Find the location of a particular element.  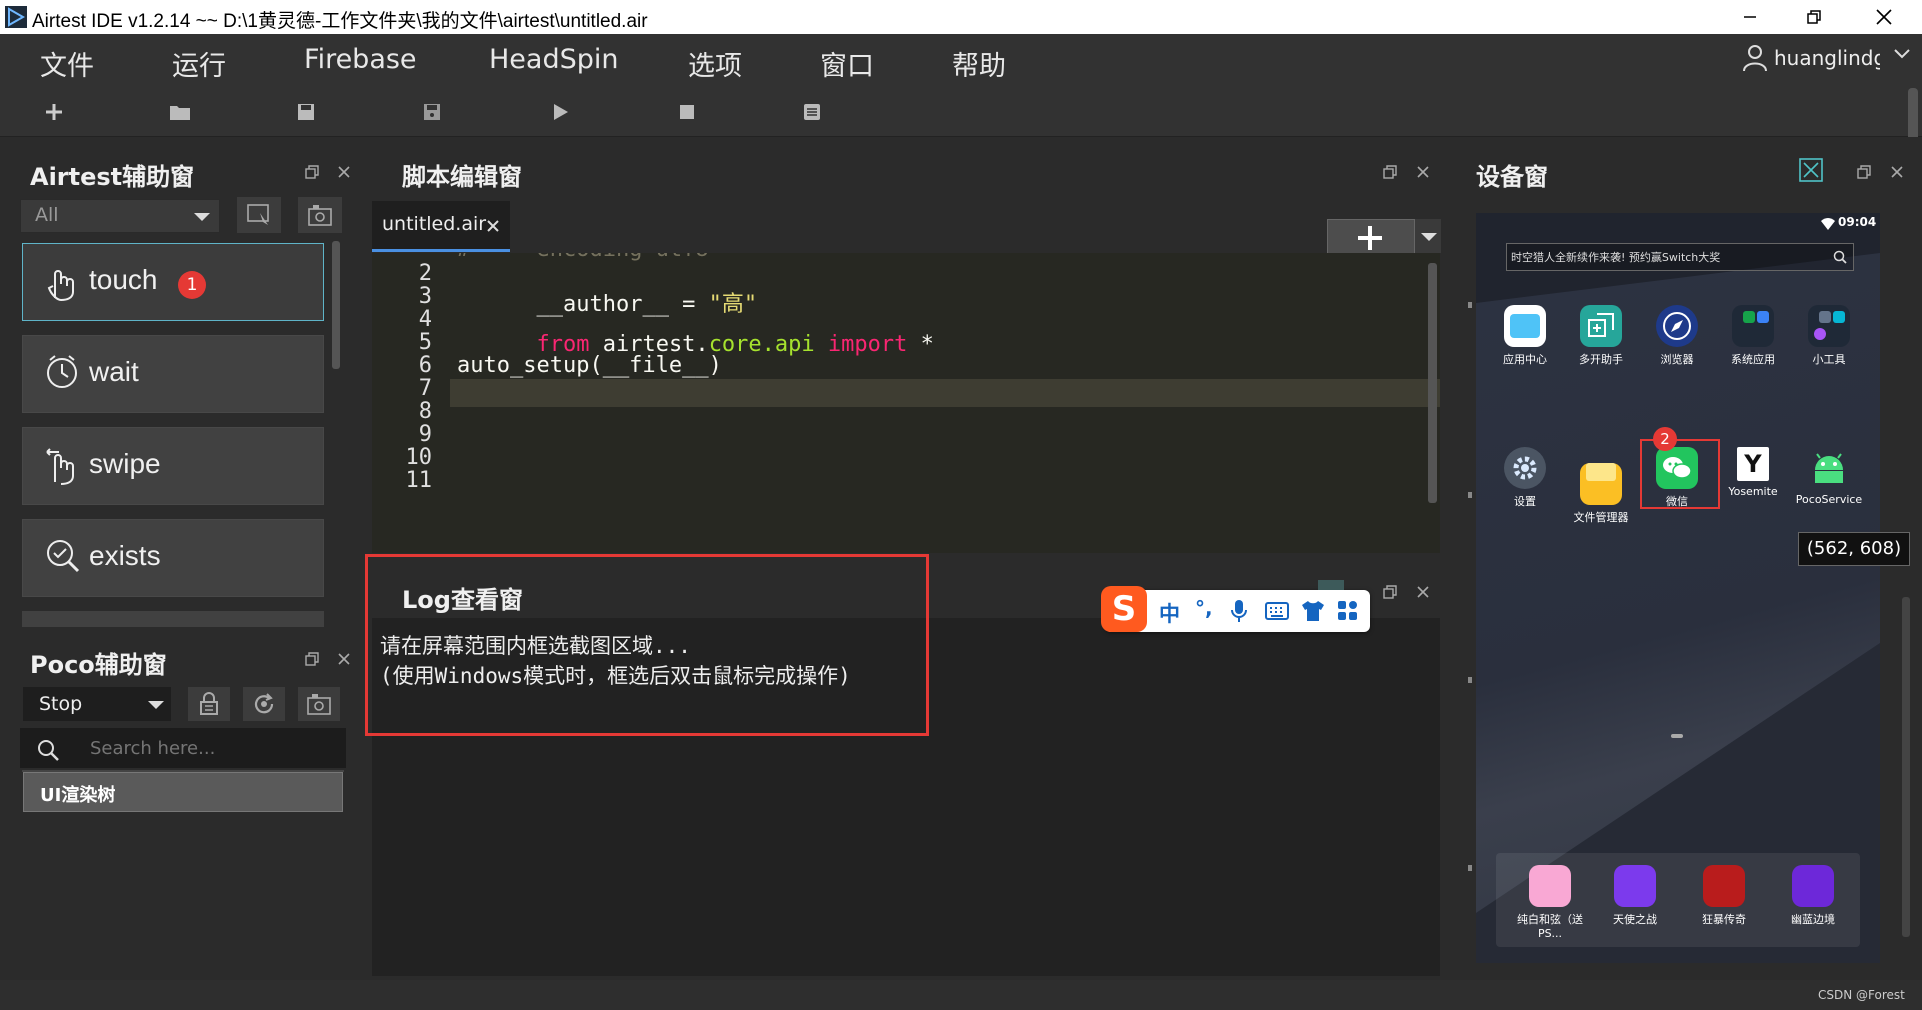

app-label: 幽蓝边境 is located at coordinates (1813, 919).